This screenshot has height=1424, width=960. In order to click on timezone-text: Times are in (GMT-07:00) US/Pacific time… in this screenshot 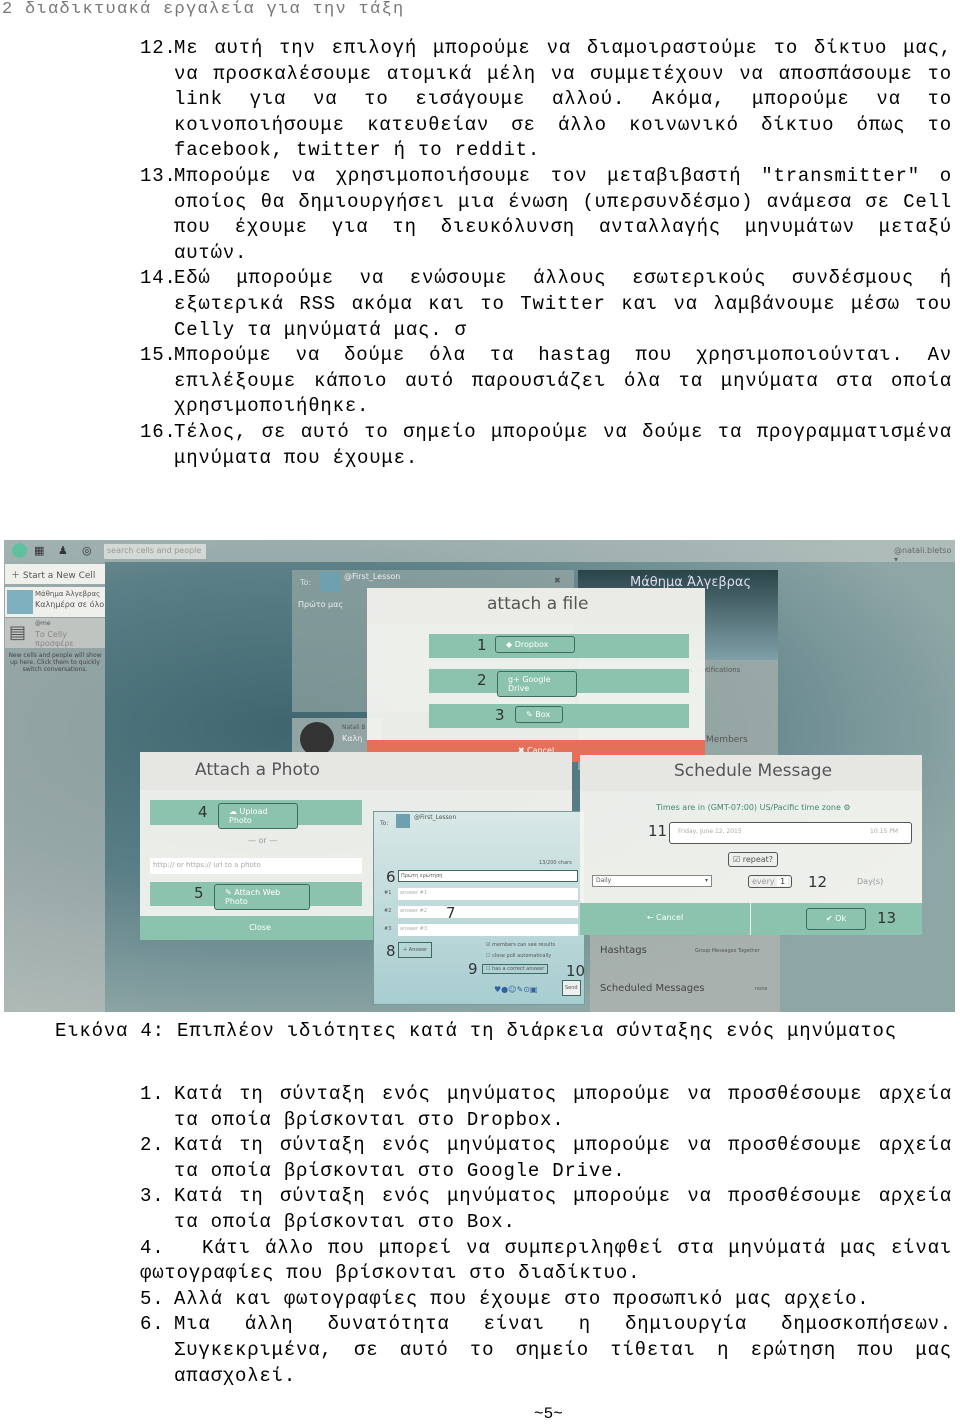, I will do `click(753, 807)`.